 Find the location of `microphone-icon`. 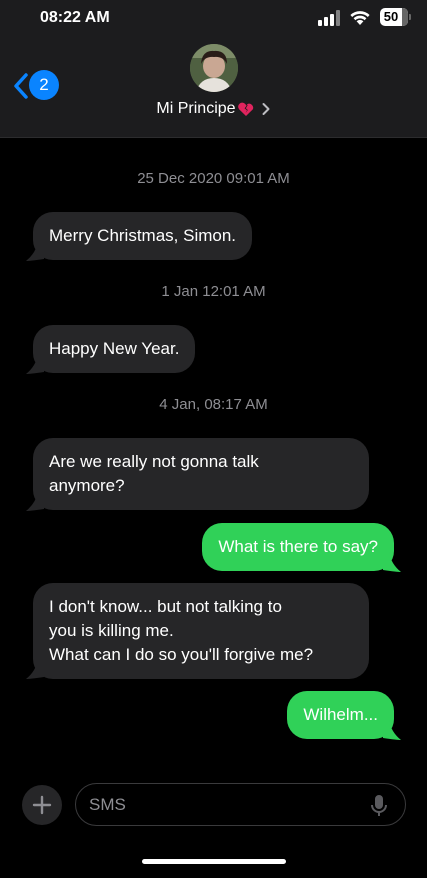

microphone-icon is located at coordinates (379, 806).